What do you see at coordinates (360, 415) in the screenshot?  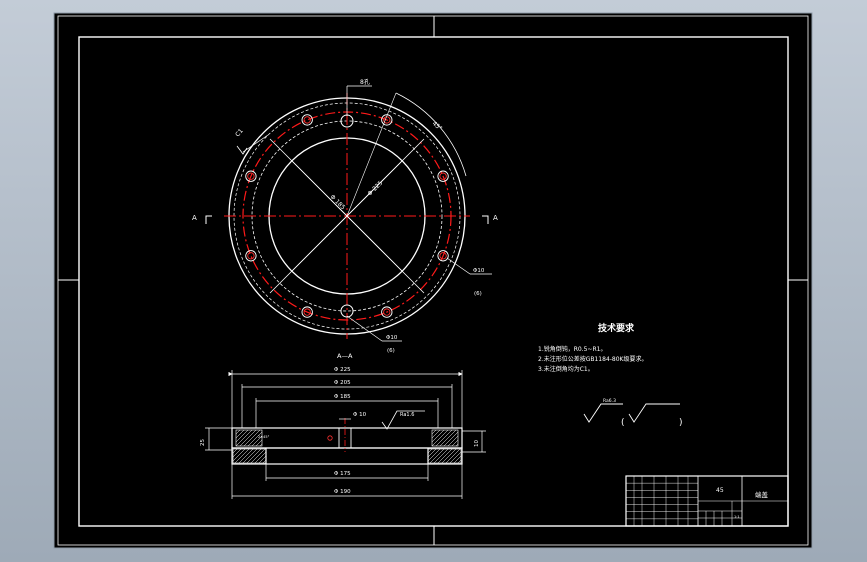 I see `section-dim-hole: Φ 10` at bounding box center [360, 415].